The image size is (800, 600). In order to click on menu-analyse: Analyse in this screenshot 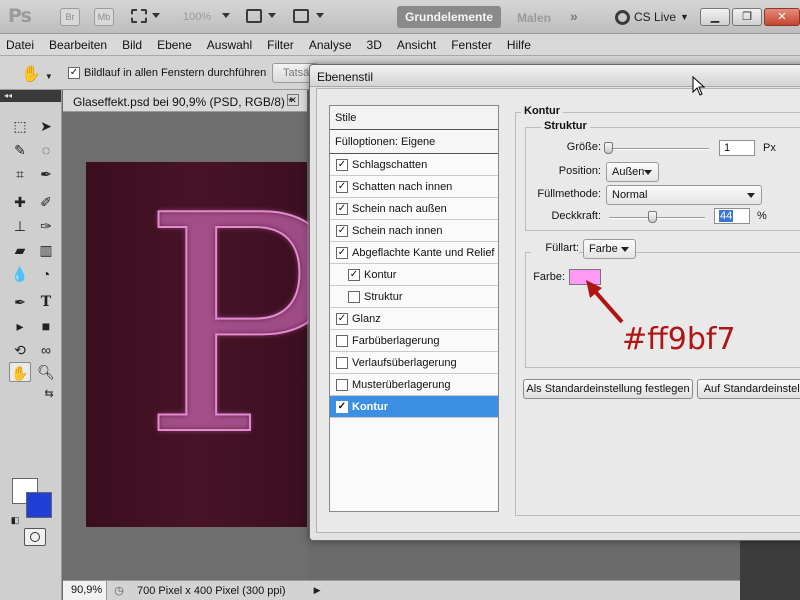, I will do `click(330, 45)`.